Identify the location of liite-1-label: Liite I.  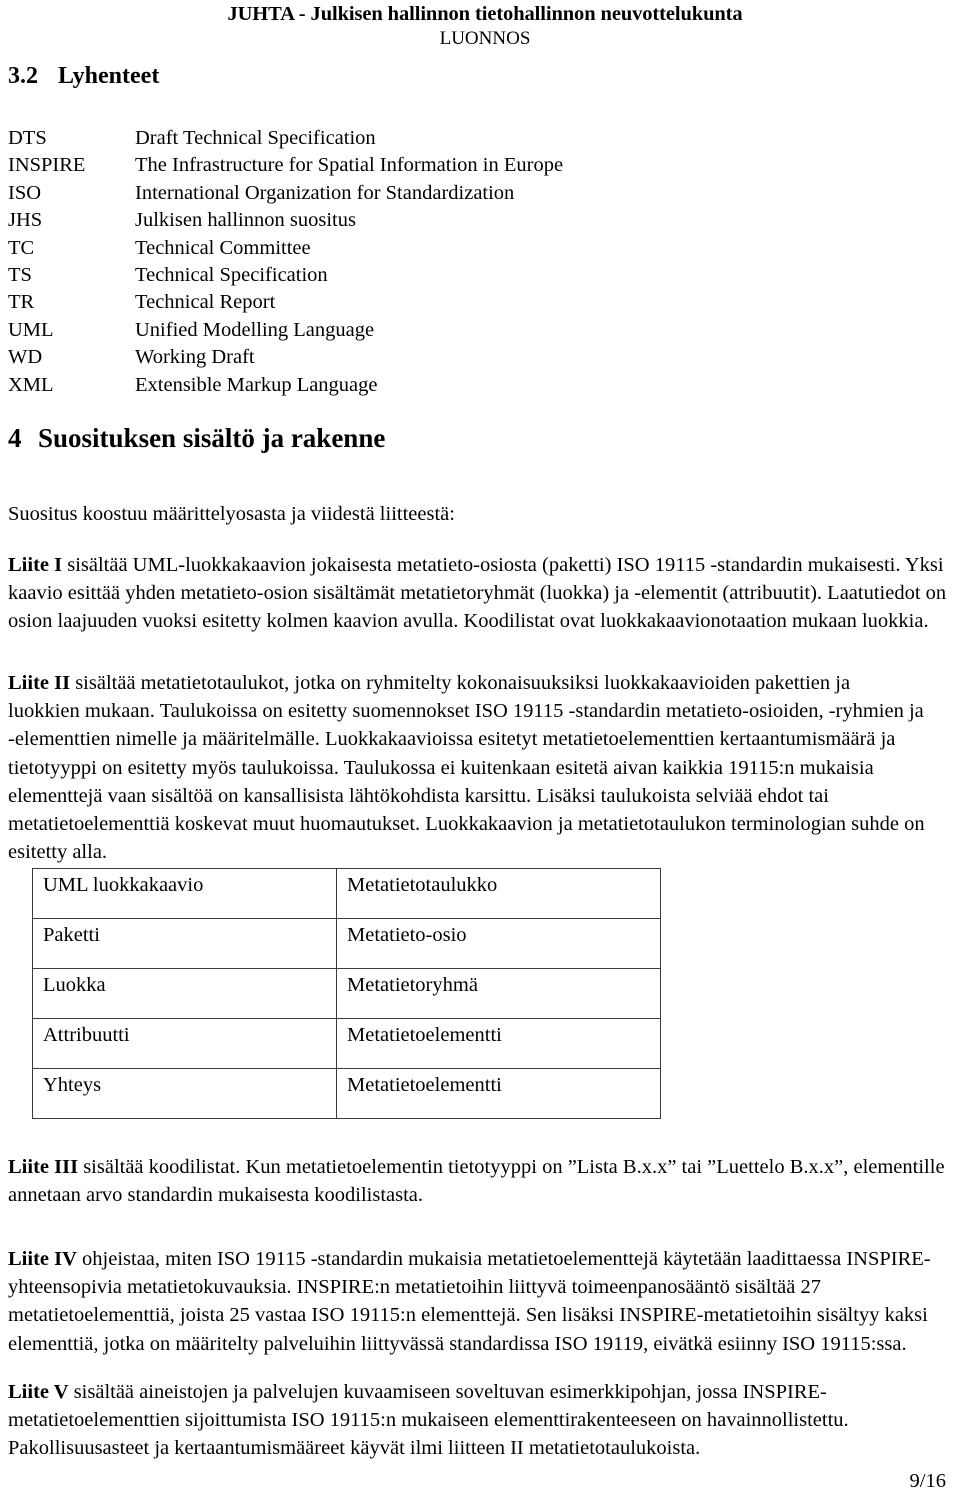
(35, 565).